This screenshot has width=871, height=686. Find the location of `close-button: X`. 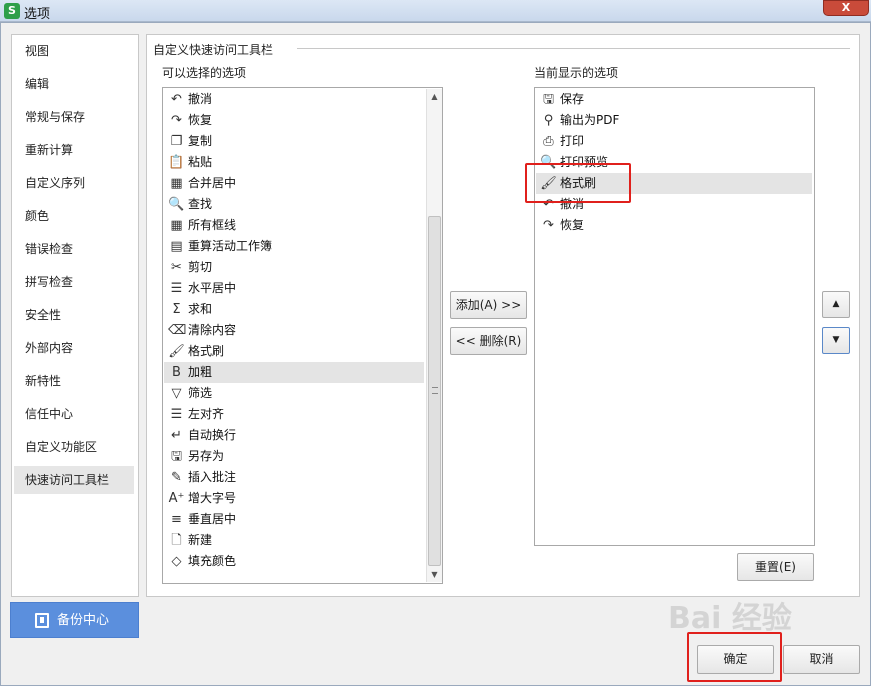

close-button: X is located at coordinates (846, 8).